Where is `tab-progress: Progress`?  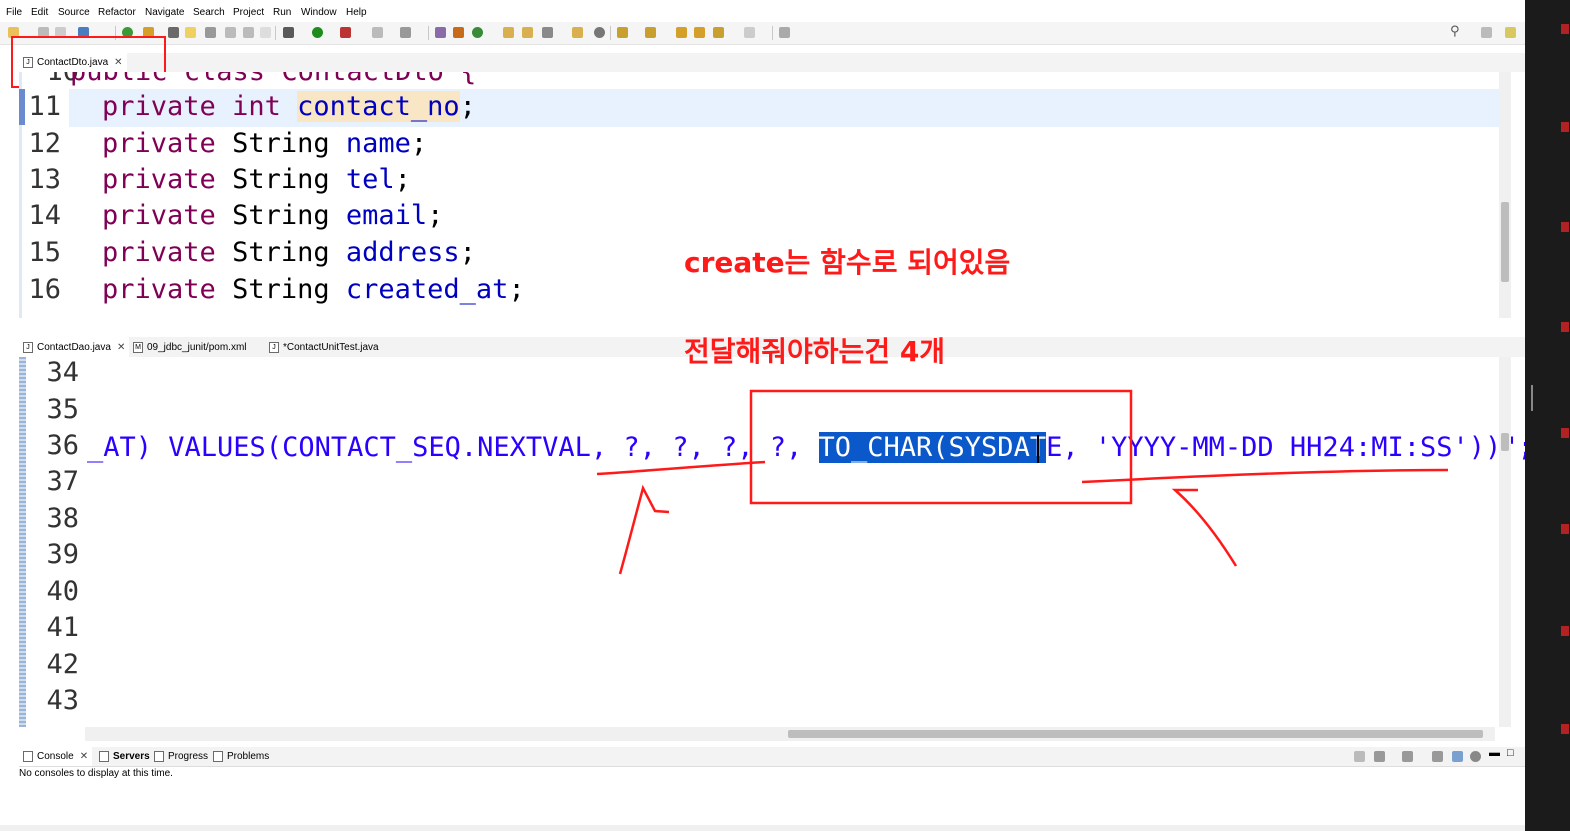
tab-progress: Progress is located at coordinates (181, 756).